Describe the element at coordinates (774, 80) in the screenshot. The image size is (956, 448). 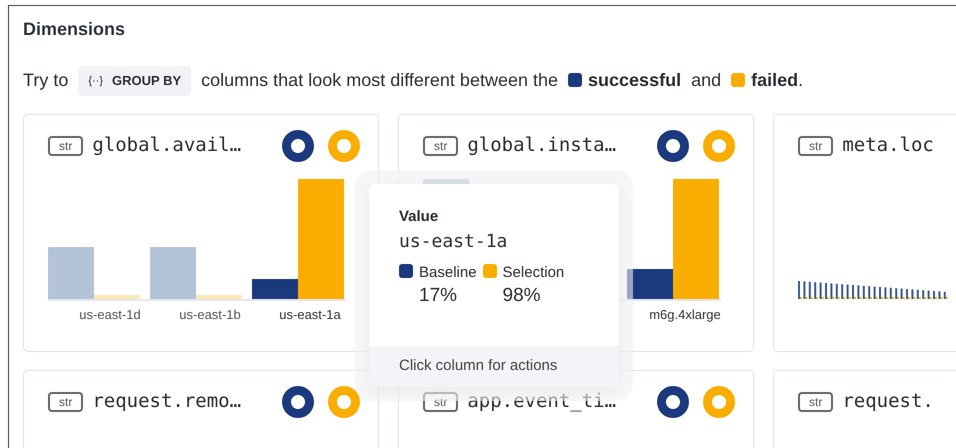
I see `legend-label: failed` at that location.